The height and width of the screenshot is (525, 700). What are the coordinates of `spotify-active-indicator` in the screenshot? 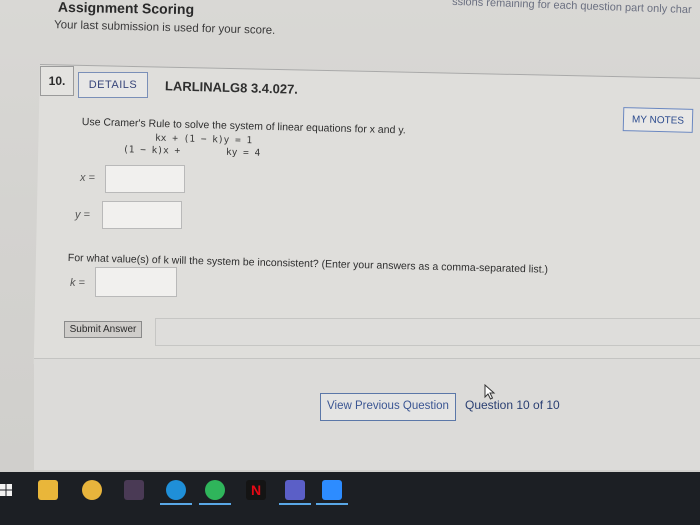 It's located at (215, 504).